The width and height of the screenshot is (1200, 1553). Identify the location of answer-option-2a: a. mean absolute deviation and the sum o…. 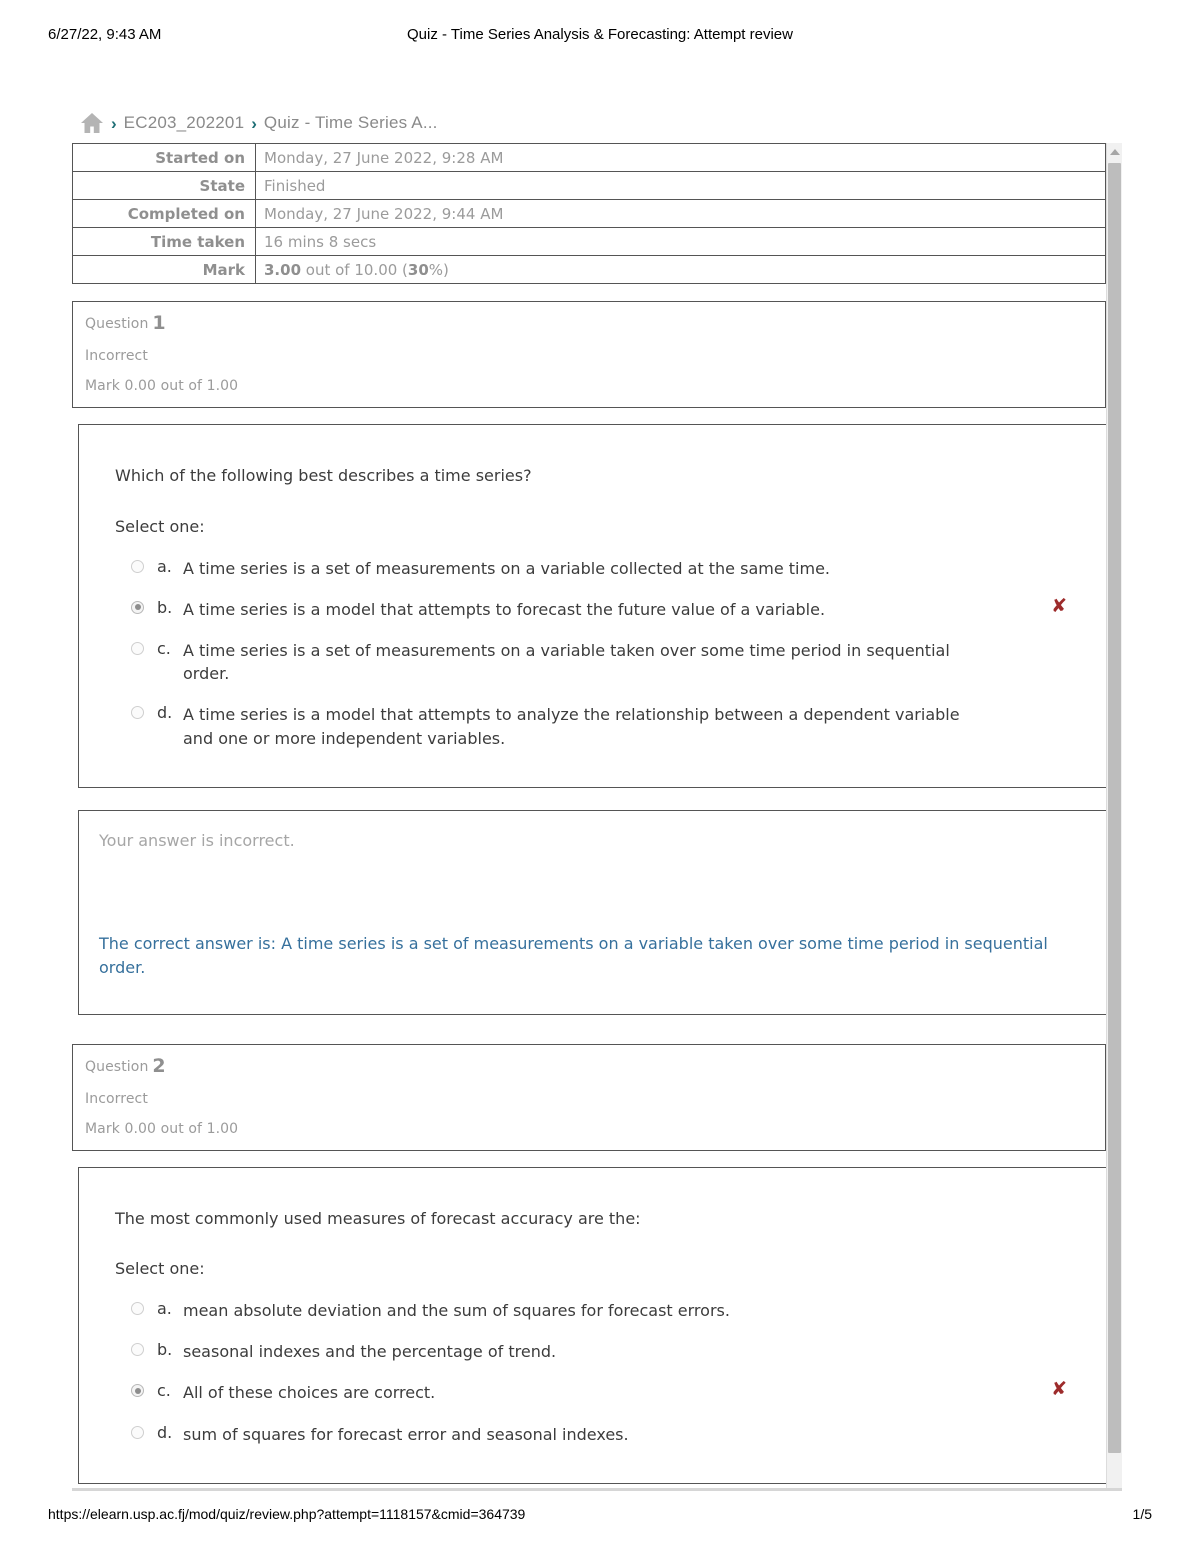
(600, 1310).